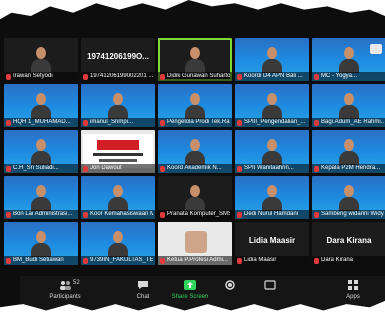  I want to click on share-screen-icon, so click(190, 285).